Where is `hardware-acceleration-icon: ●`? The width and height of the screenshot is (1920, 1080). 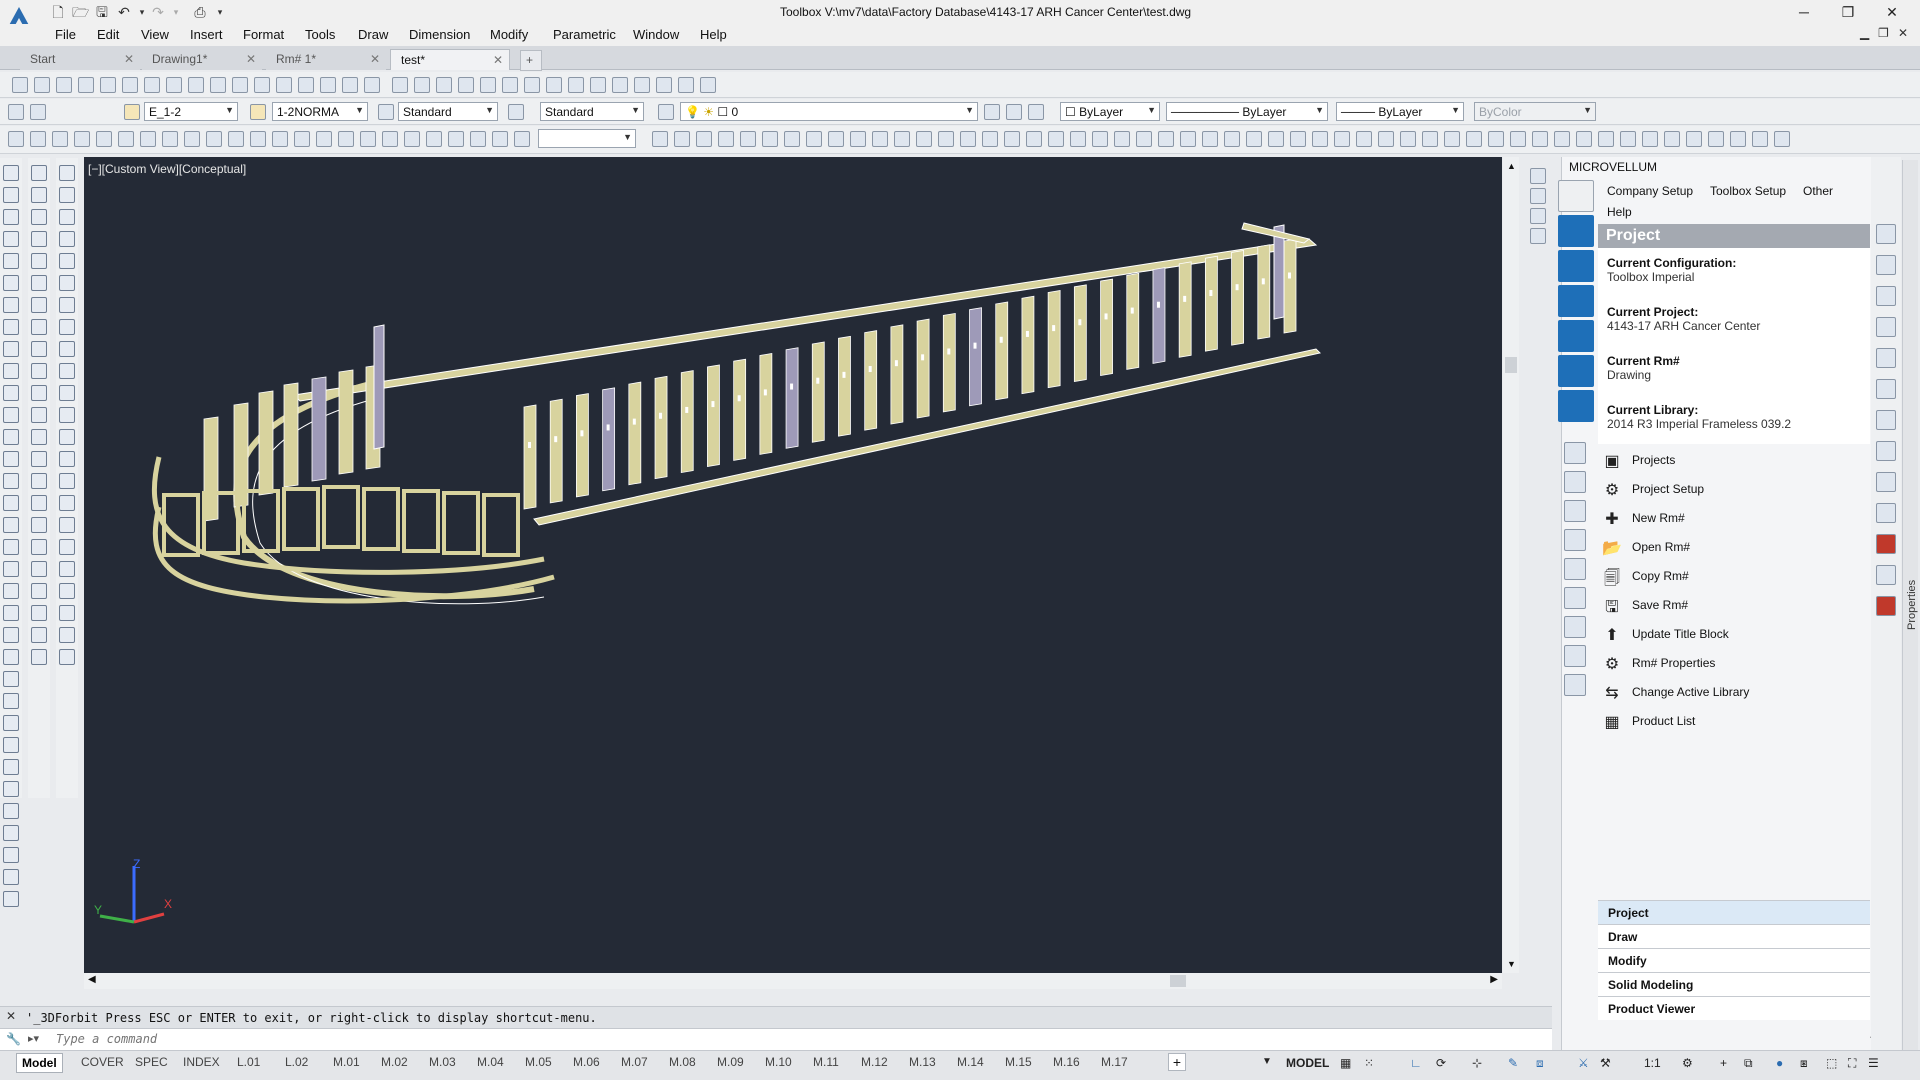
hardware-acceleration-icon: ● is located at coordinates (1779, 1063).